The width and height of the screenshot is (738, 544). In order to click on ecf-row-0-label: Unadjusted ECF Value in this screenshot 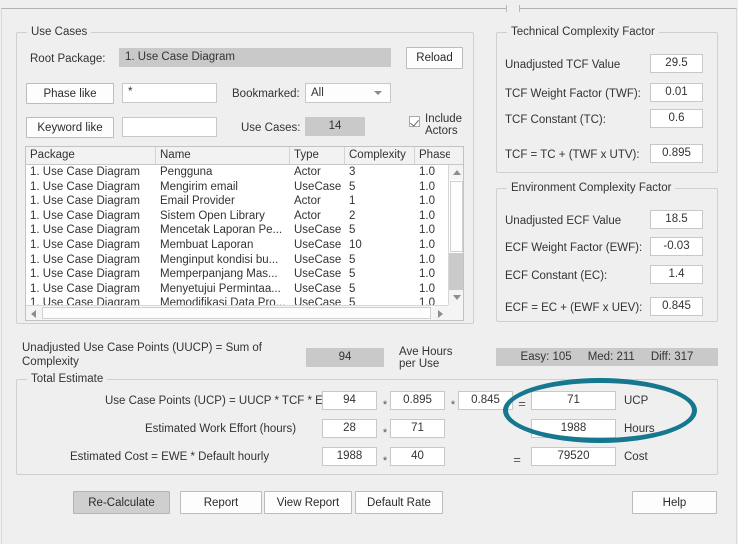, I will do `click(563, 221)`.